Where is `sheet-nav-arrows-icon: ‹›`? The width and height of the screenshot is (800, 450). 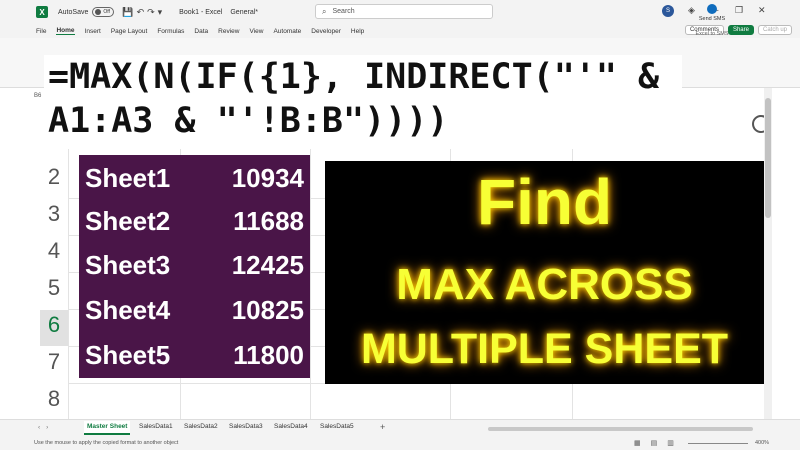
sheet-nav-arrows-icon: ‹› is located at coordinates (46, 427).